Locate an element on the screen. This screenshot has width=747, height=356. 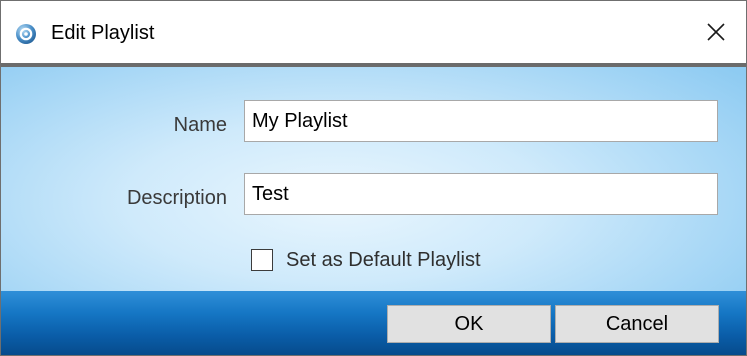
name-input is located at coordinates (481, 121).